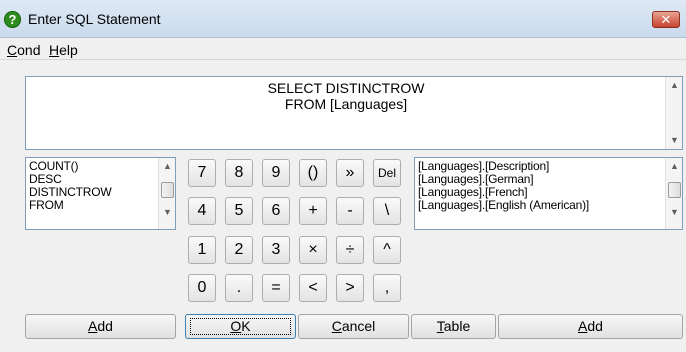 The image size is (686, 352). I want to click on table-button: Table, so click(453, 326).